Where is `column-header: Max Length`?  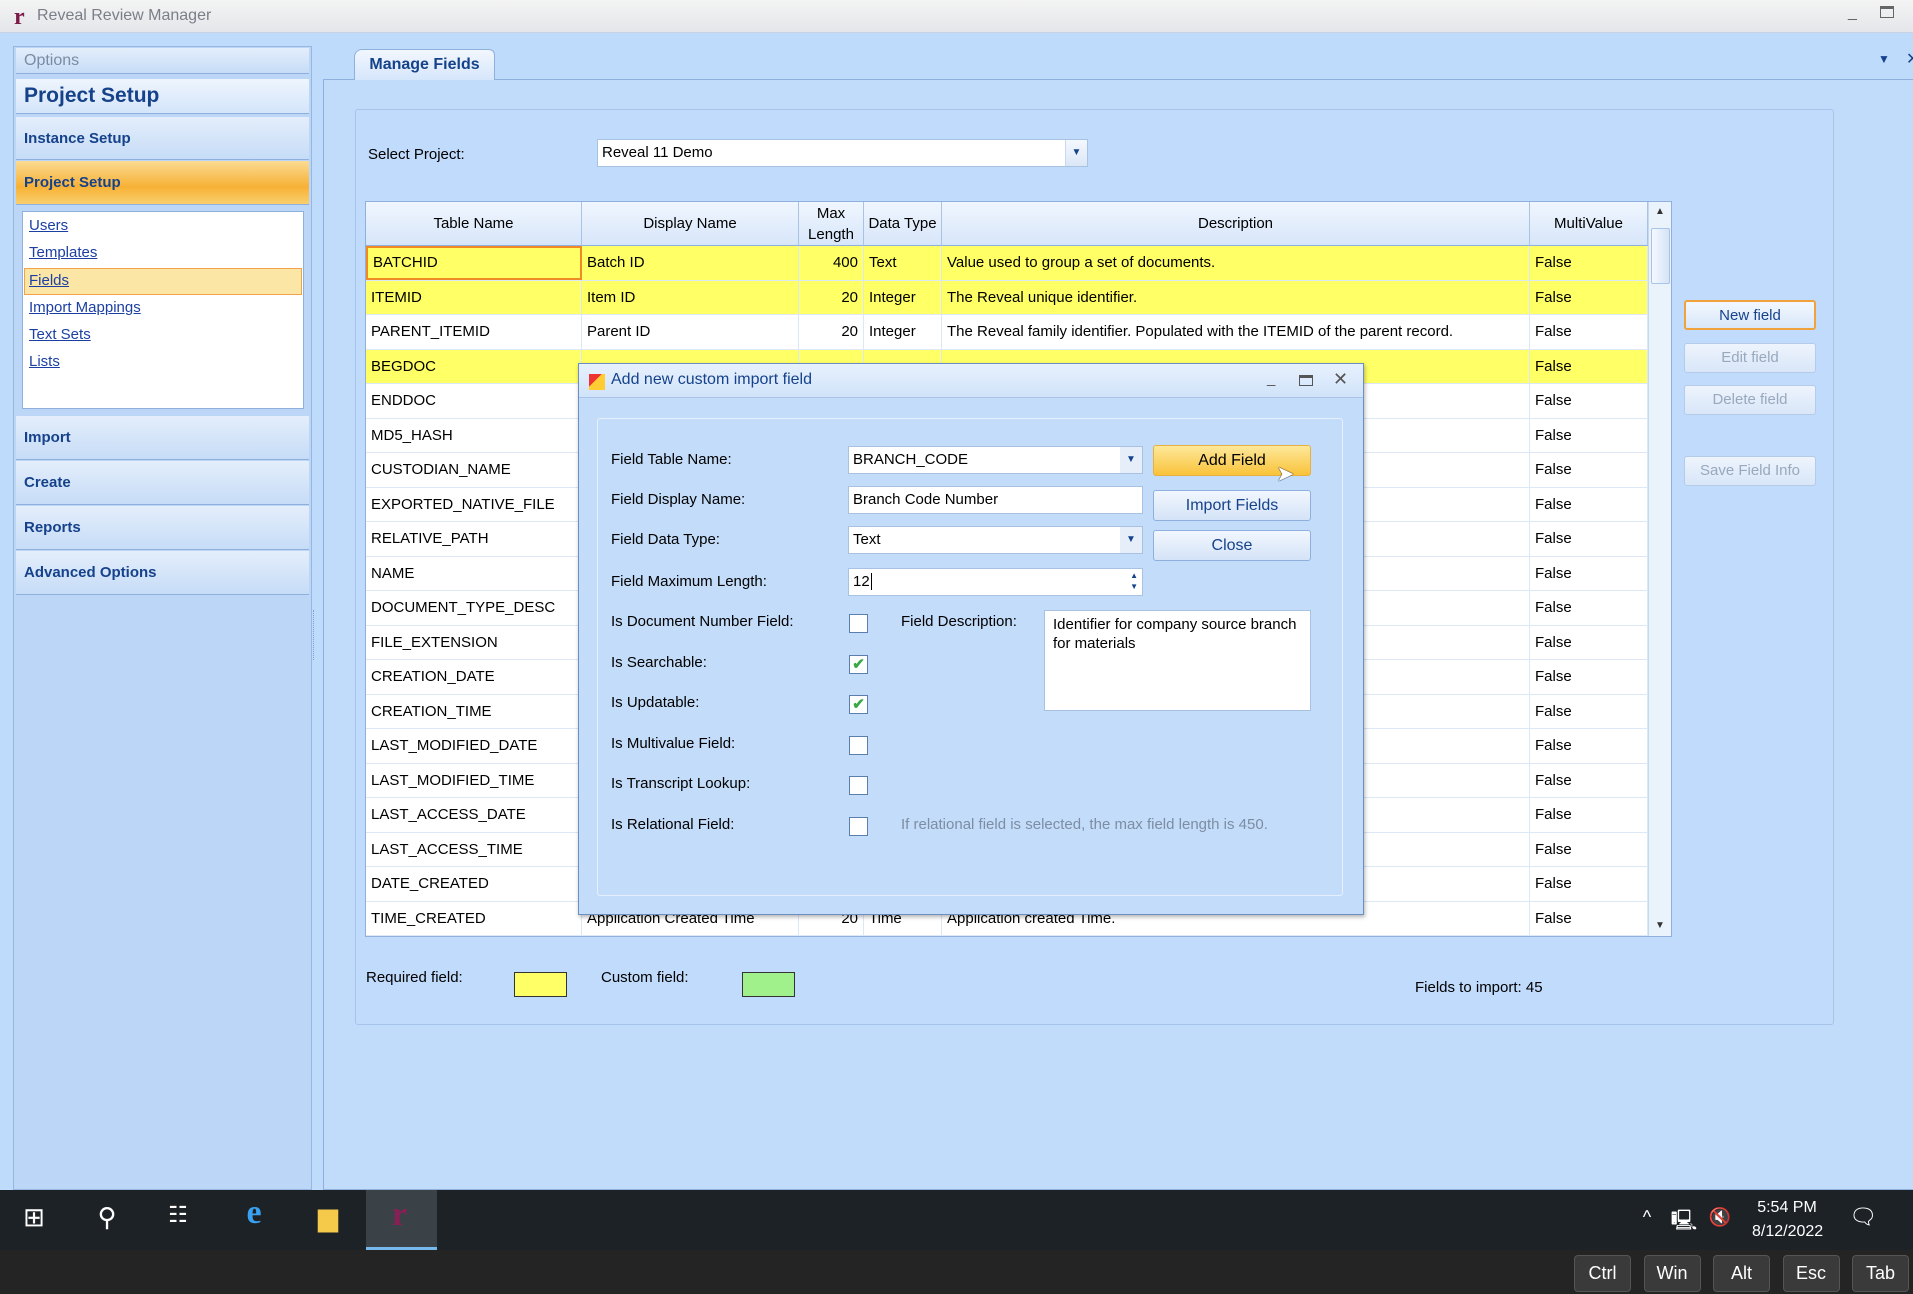 column-header: Max Length is located at coordinates (831, 224).